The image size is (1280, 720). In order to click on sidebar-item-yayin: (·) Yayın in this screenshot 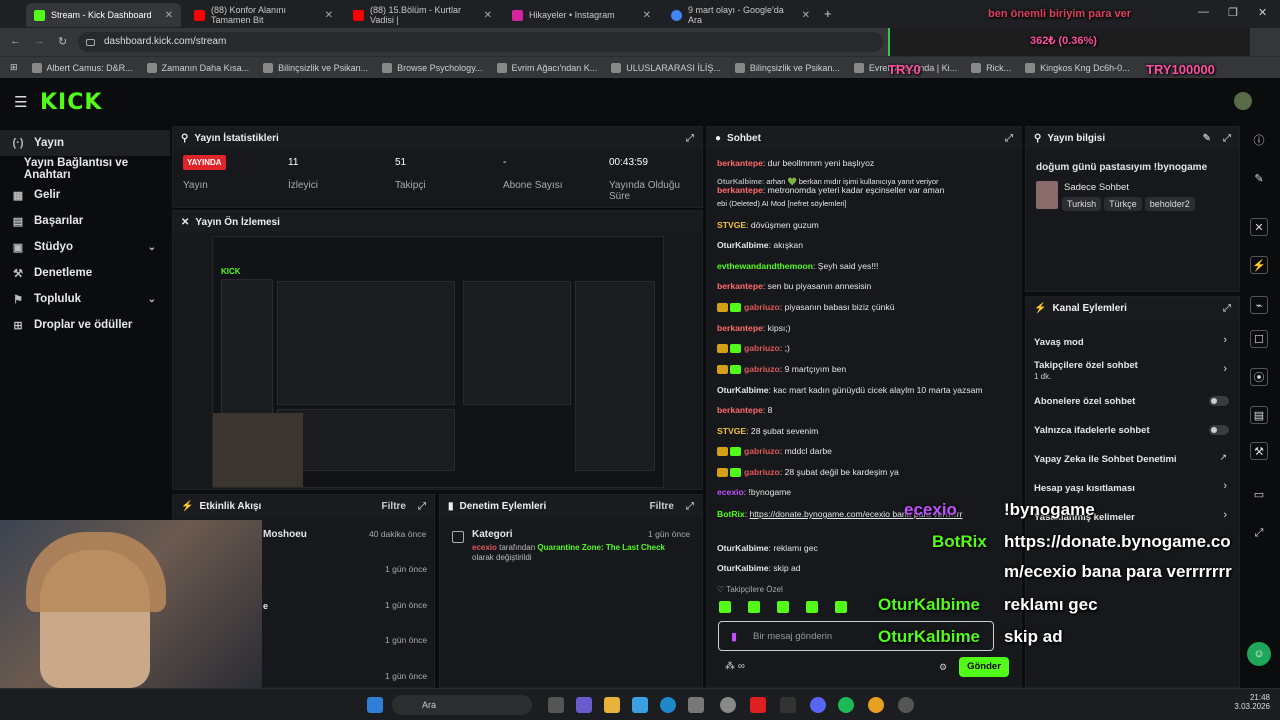, I will do `click(85, 143)`.